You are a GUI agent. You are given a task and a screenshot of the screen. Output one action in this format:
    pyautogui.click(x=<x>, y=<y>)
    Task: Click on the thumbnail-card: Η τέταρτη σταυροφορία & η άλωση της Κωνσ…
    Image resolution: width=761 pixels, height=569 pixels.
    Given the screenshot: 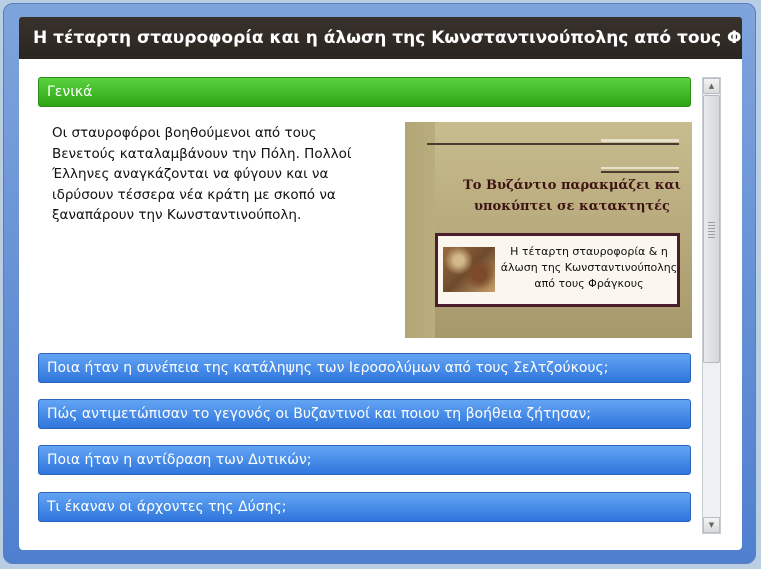 What is the action you would take?
    pyautogui.click(x=557, y=270)
    